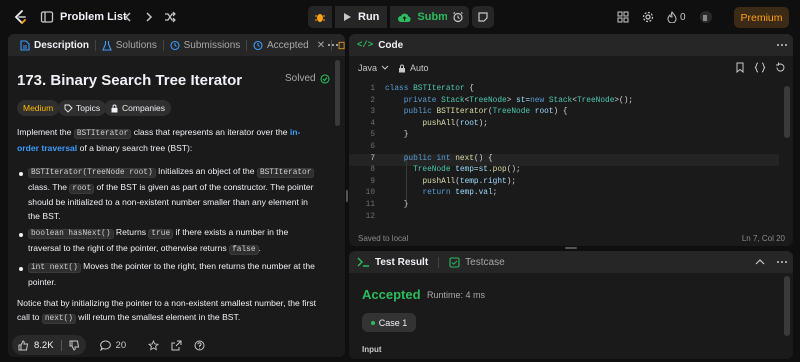 The width and height of the screenshot is (800, 362). Describe the element at coordinates (337, 93) in the screenshot. I see `description-scrollbar` at that location.